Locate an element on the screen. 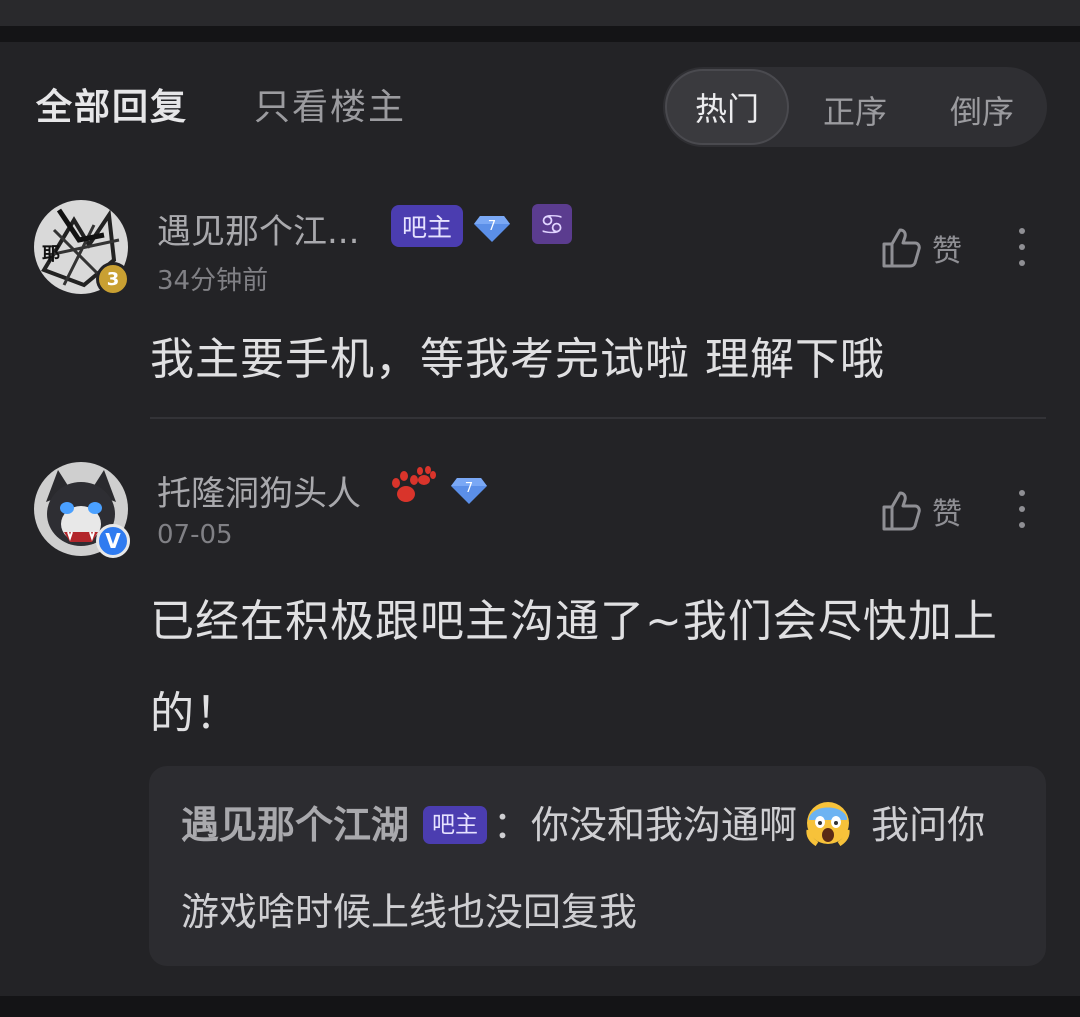  avatar: V is located at coordinates (82, 510).